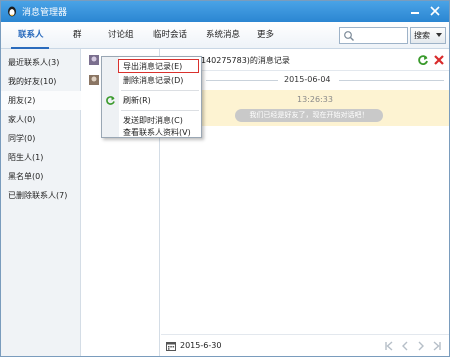 This screenshot has width=450, height=357. I want to click on date-separator: 2015-06-04, so click(305, 80).